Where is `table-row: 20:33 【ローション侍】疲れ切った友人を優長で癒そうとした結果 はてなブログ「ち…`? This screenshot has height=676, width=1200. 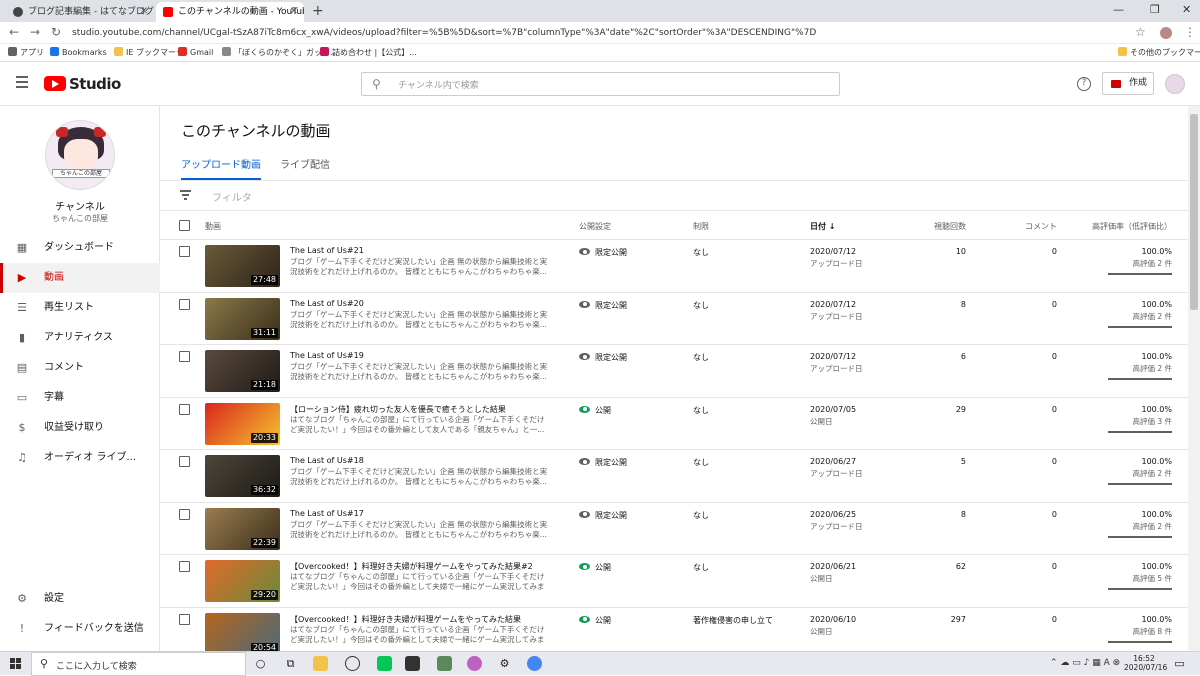
table-row: 20:33 【ローション侍】疲れ切った友人を優長で癒そうとした結果 はてなブログ「ち… is located at coordinates (674, 424).